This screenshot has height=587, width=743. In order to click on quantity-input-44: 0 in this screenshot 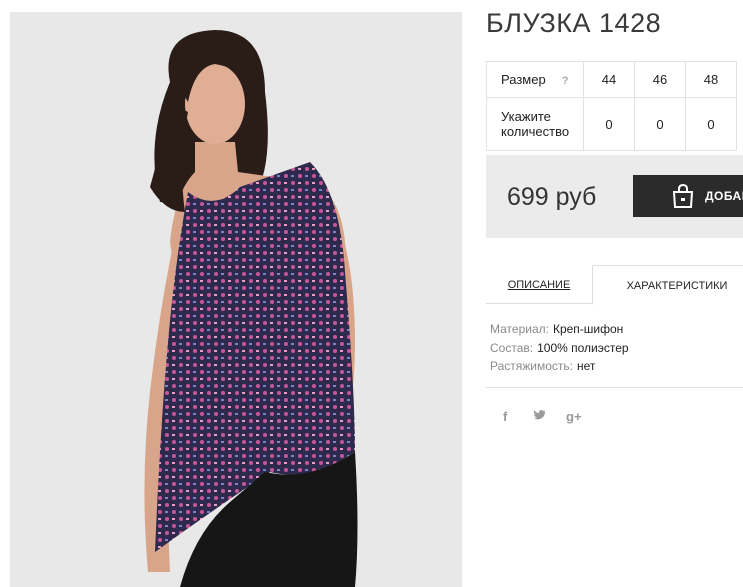, I will do `click(609, 124)`.